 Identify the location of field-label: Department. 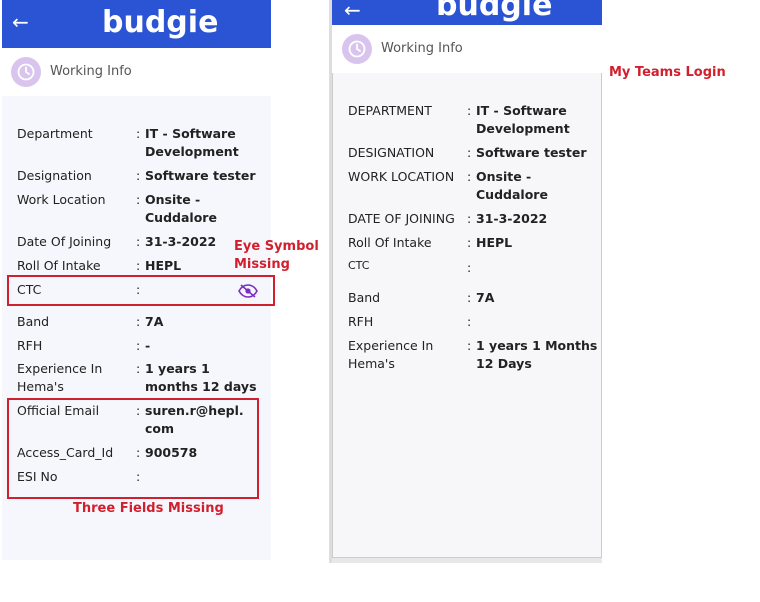
(55, 133).